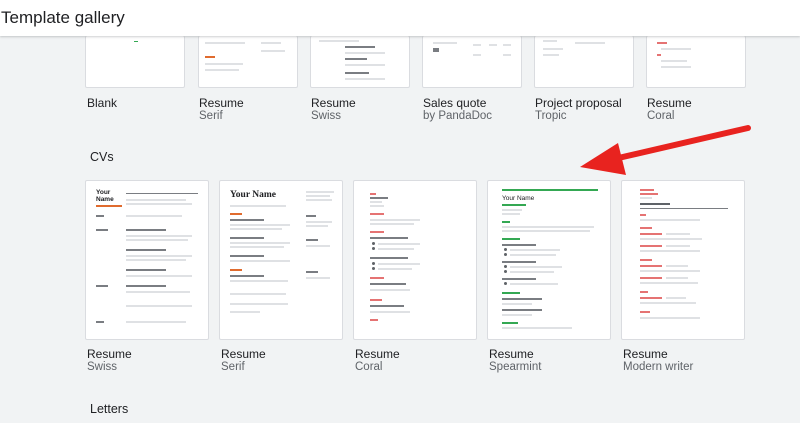  Describe the element at coordinates (578, 103) in the screenshot. I see `template-name: Project proposal` at that location.